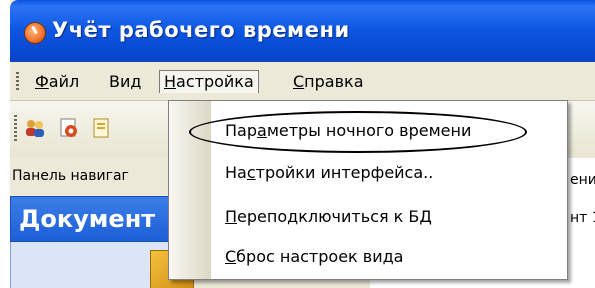 The width and height of the screenshot is (595, 288). Describe the element at coordinates (57, 81) in the screenshot. I see `menu-file: Файл` at that location.